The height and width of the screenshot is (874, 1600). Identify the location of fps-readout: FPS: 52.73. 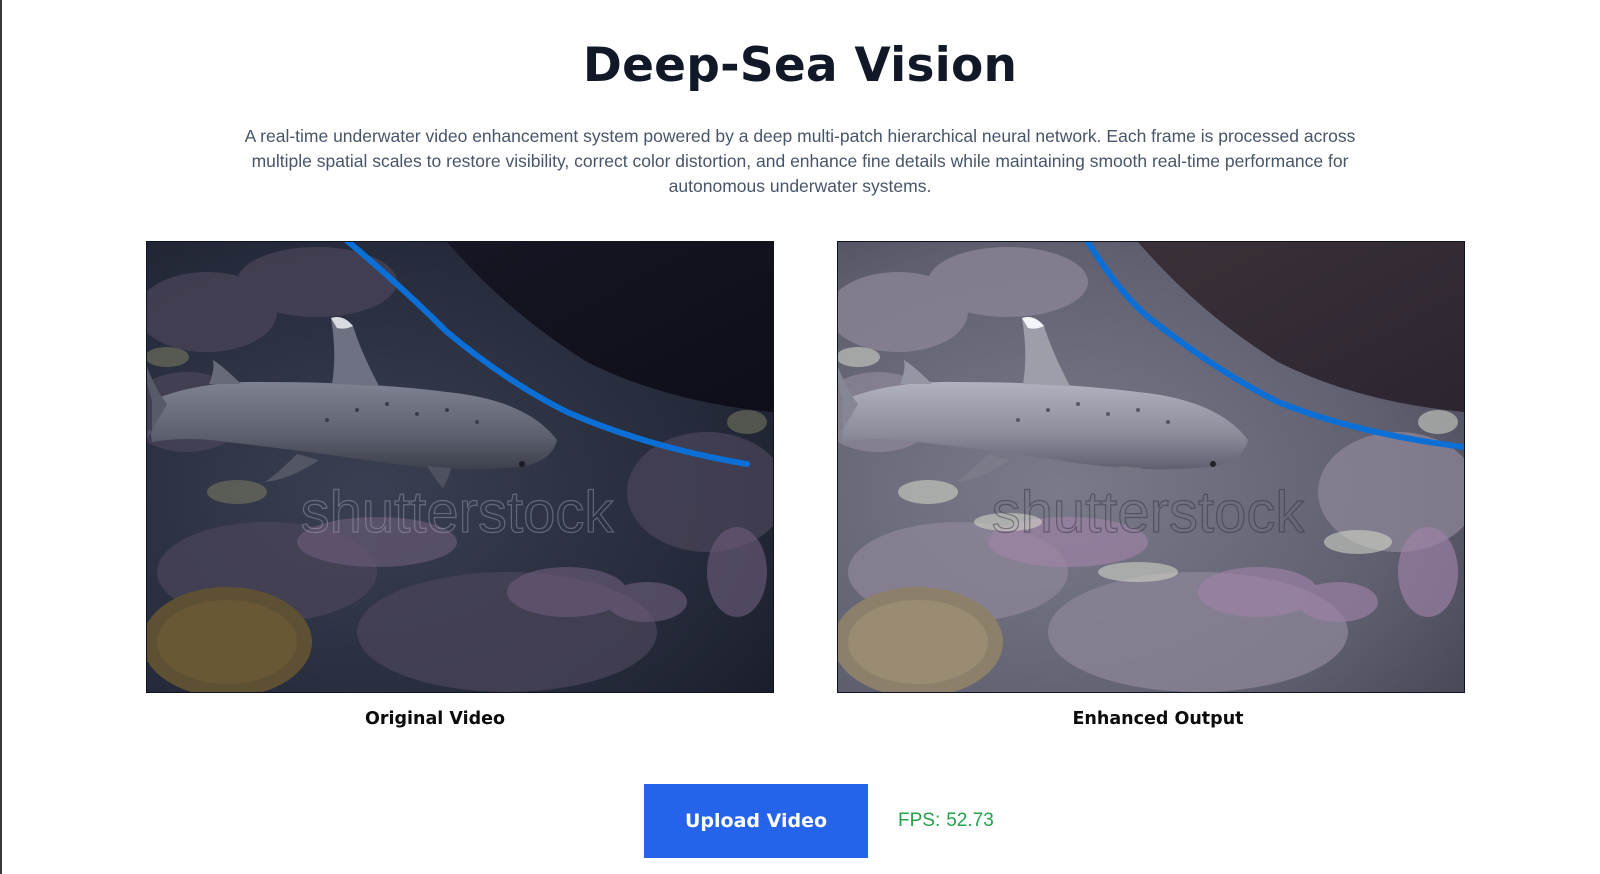
(946, 821).